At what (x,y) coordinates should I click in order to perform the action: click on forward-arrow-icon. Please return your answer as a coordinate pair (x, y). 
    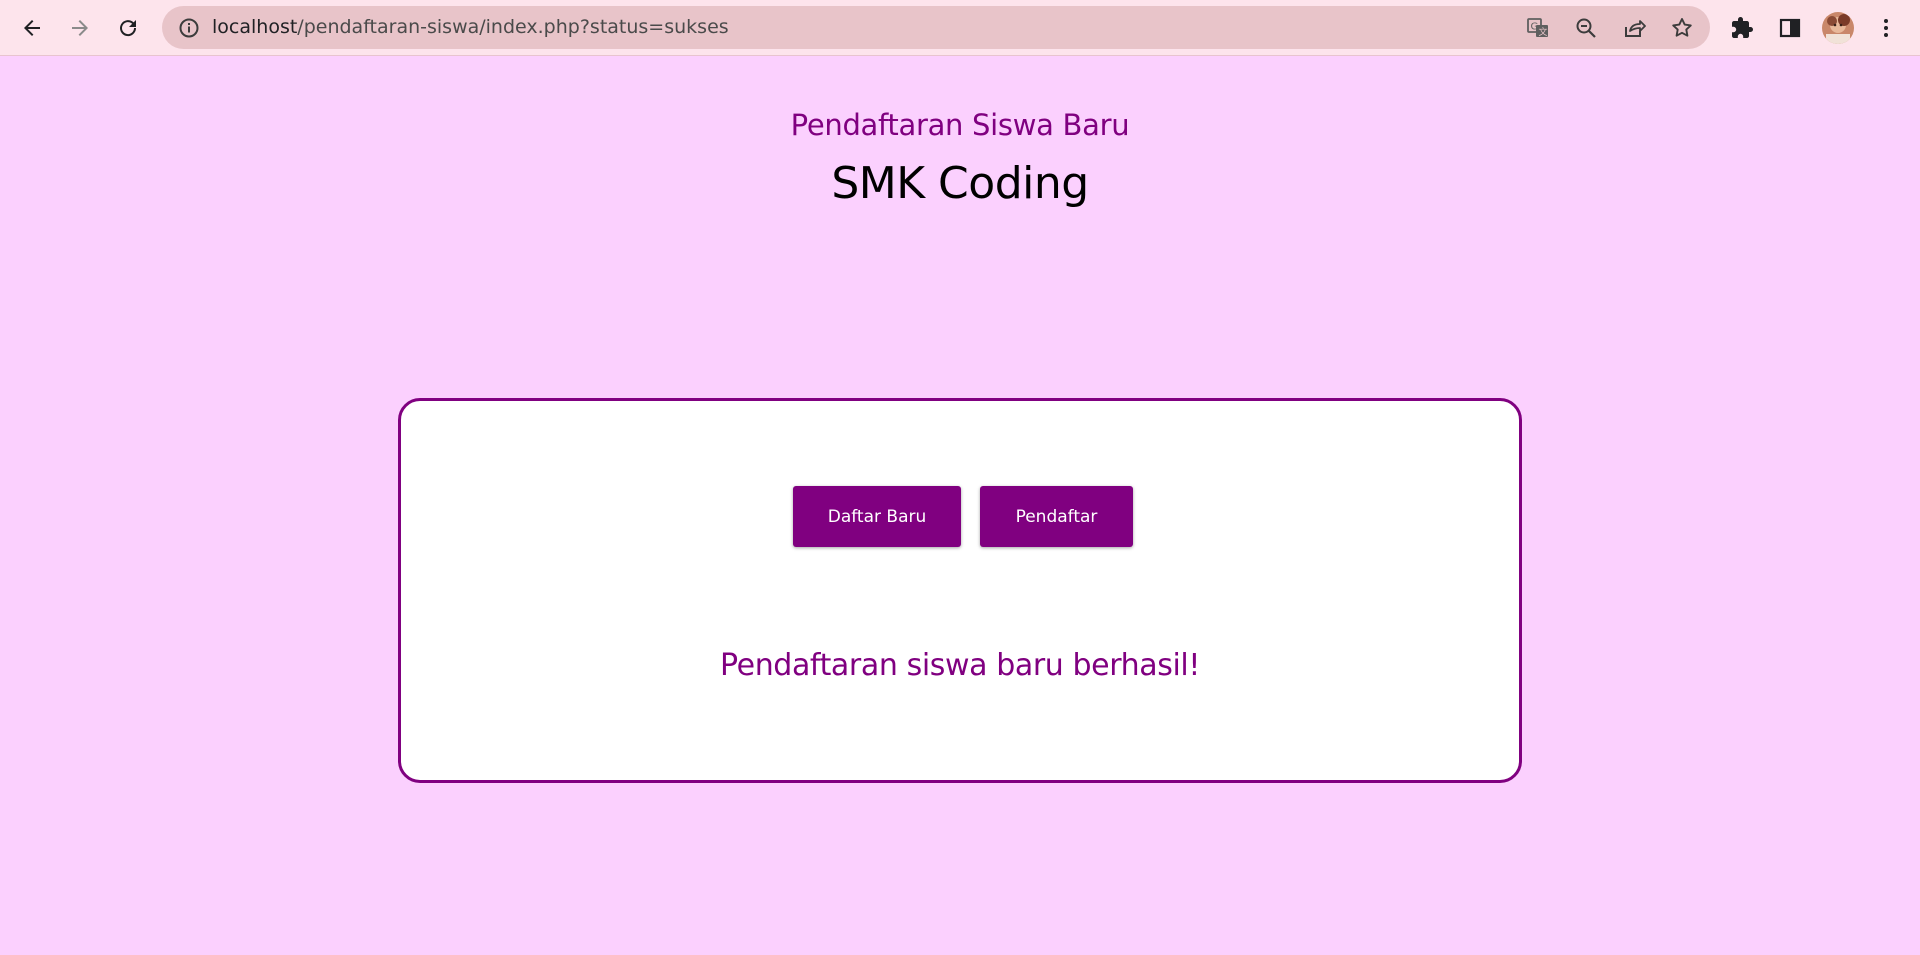
    Looking at the image, I should click on (80, 28).